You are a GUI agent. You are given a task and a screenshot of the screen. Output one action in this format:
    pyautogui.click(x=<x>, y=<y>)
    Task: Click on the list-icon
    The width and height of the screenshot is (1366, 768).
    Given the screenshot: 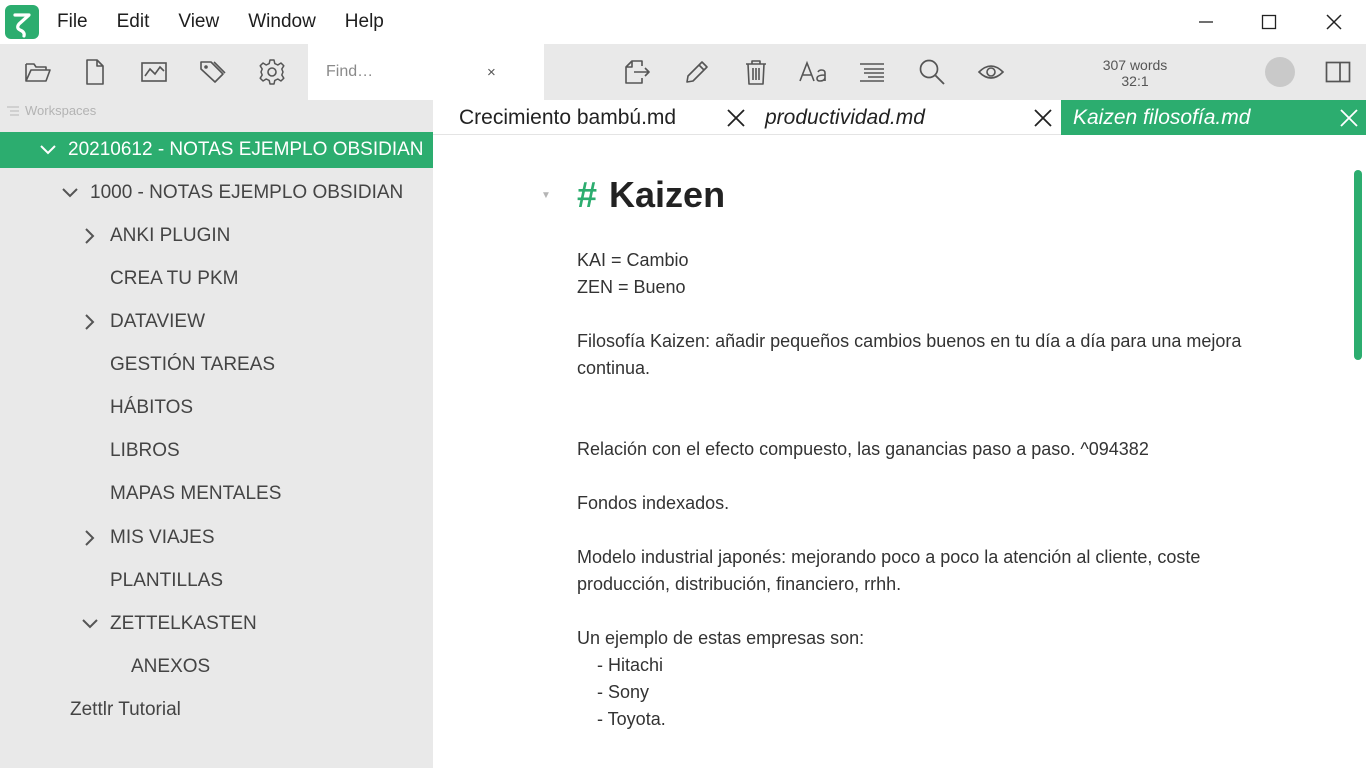 What is the action you would take?
    pyautogui.click(x=13, y=110)
    